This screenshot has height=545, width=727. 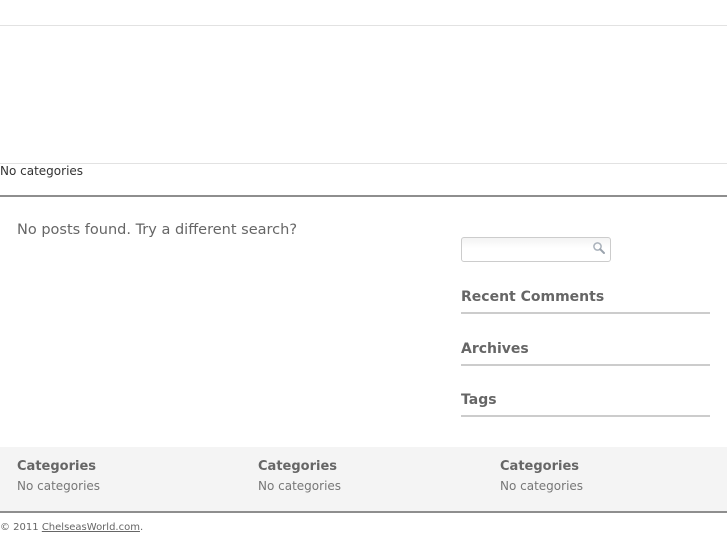 I want to click on header-divider, so click(x=363, y=25).